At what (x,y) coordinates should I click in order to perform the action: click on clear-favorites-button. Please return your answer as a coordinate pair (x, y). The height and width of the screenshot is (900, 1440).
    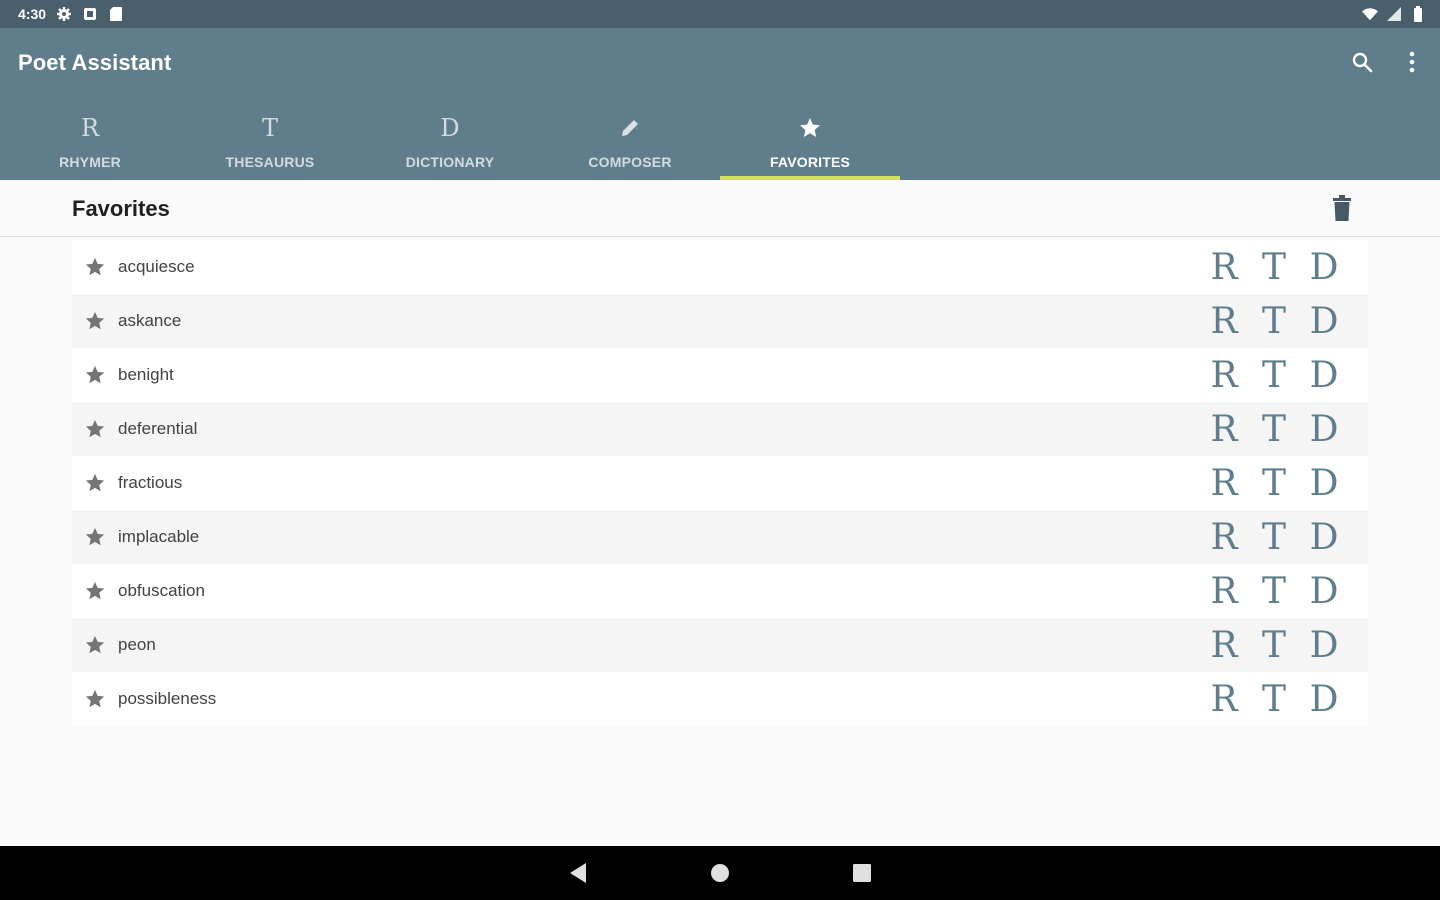
    Looking at the image, I should click on (1342, 208).